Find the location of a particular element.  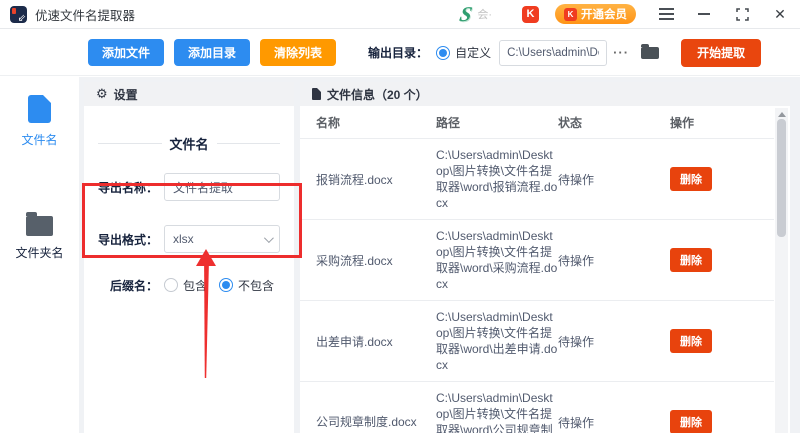

file-info-header: 文件信息（20 个） is located at coordinates (545, 94).